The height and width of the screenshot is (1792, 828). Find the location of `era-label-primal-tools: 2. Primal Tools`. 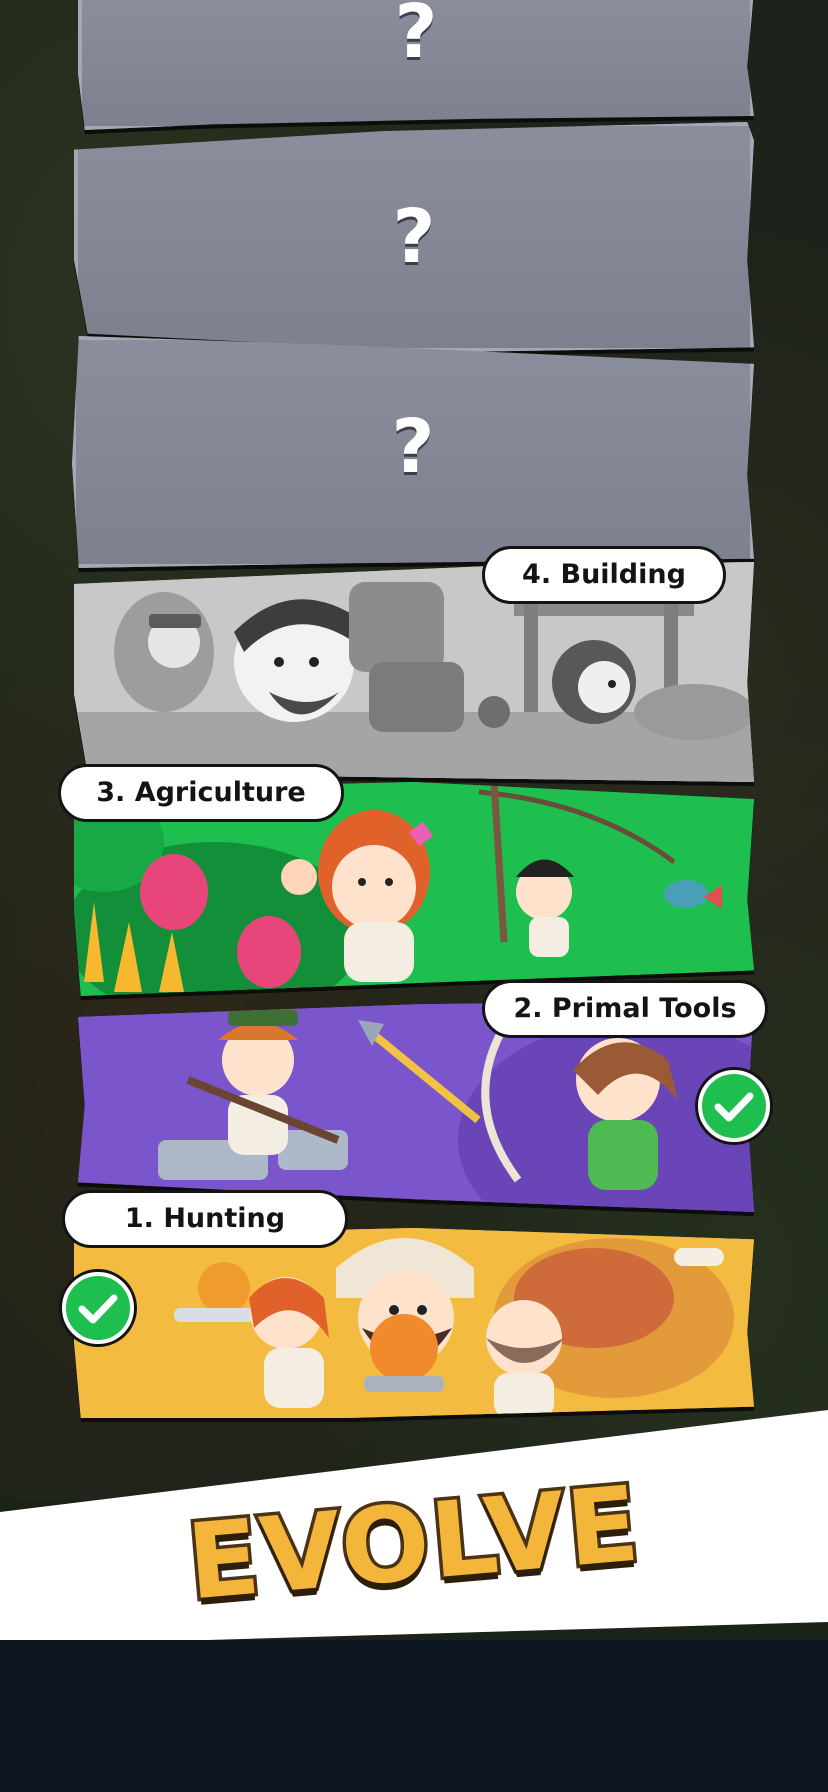

era-label-primal-tools: 2. Primal Tools is located at coordinates (625, 1009).